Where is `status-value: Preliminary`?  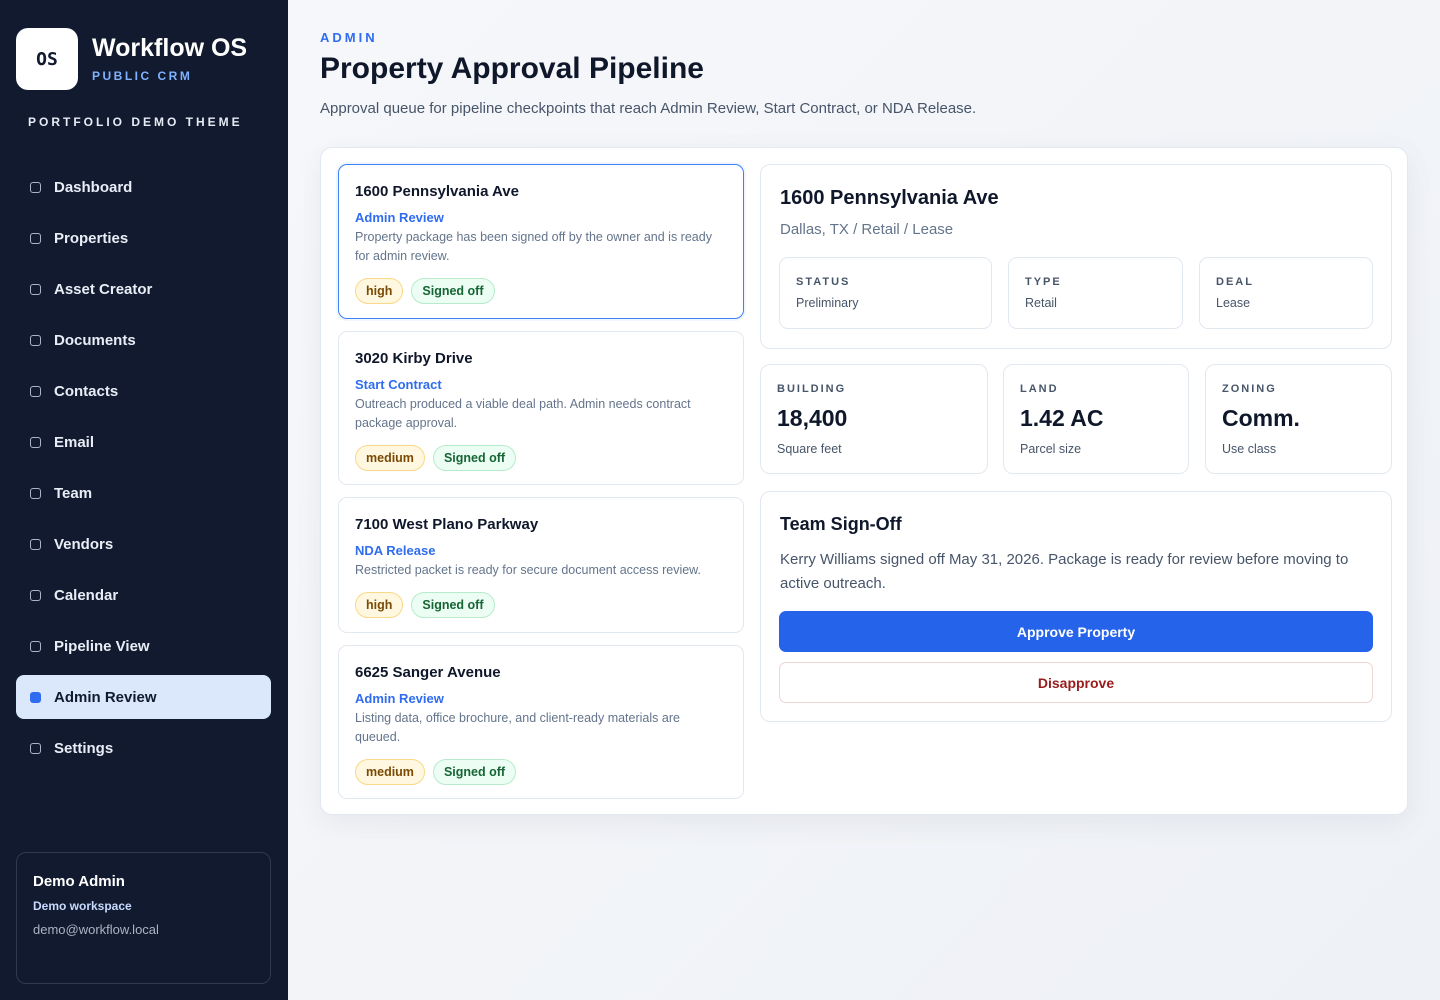 status-value: Preliminary is located at coordinates (827, 303).